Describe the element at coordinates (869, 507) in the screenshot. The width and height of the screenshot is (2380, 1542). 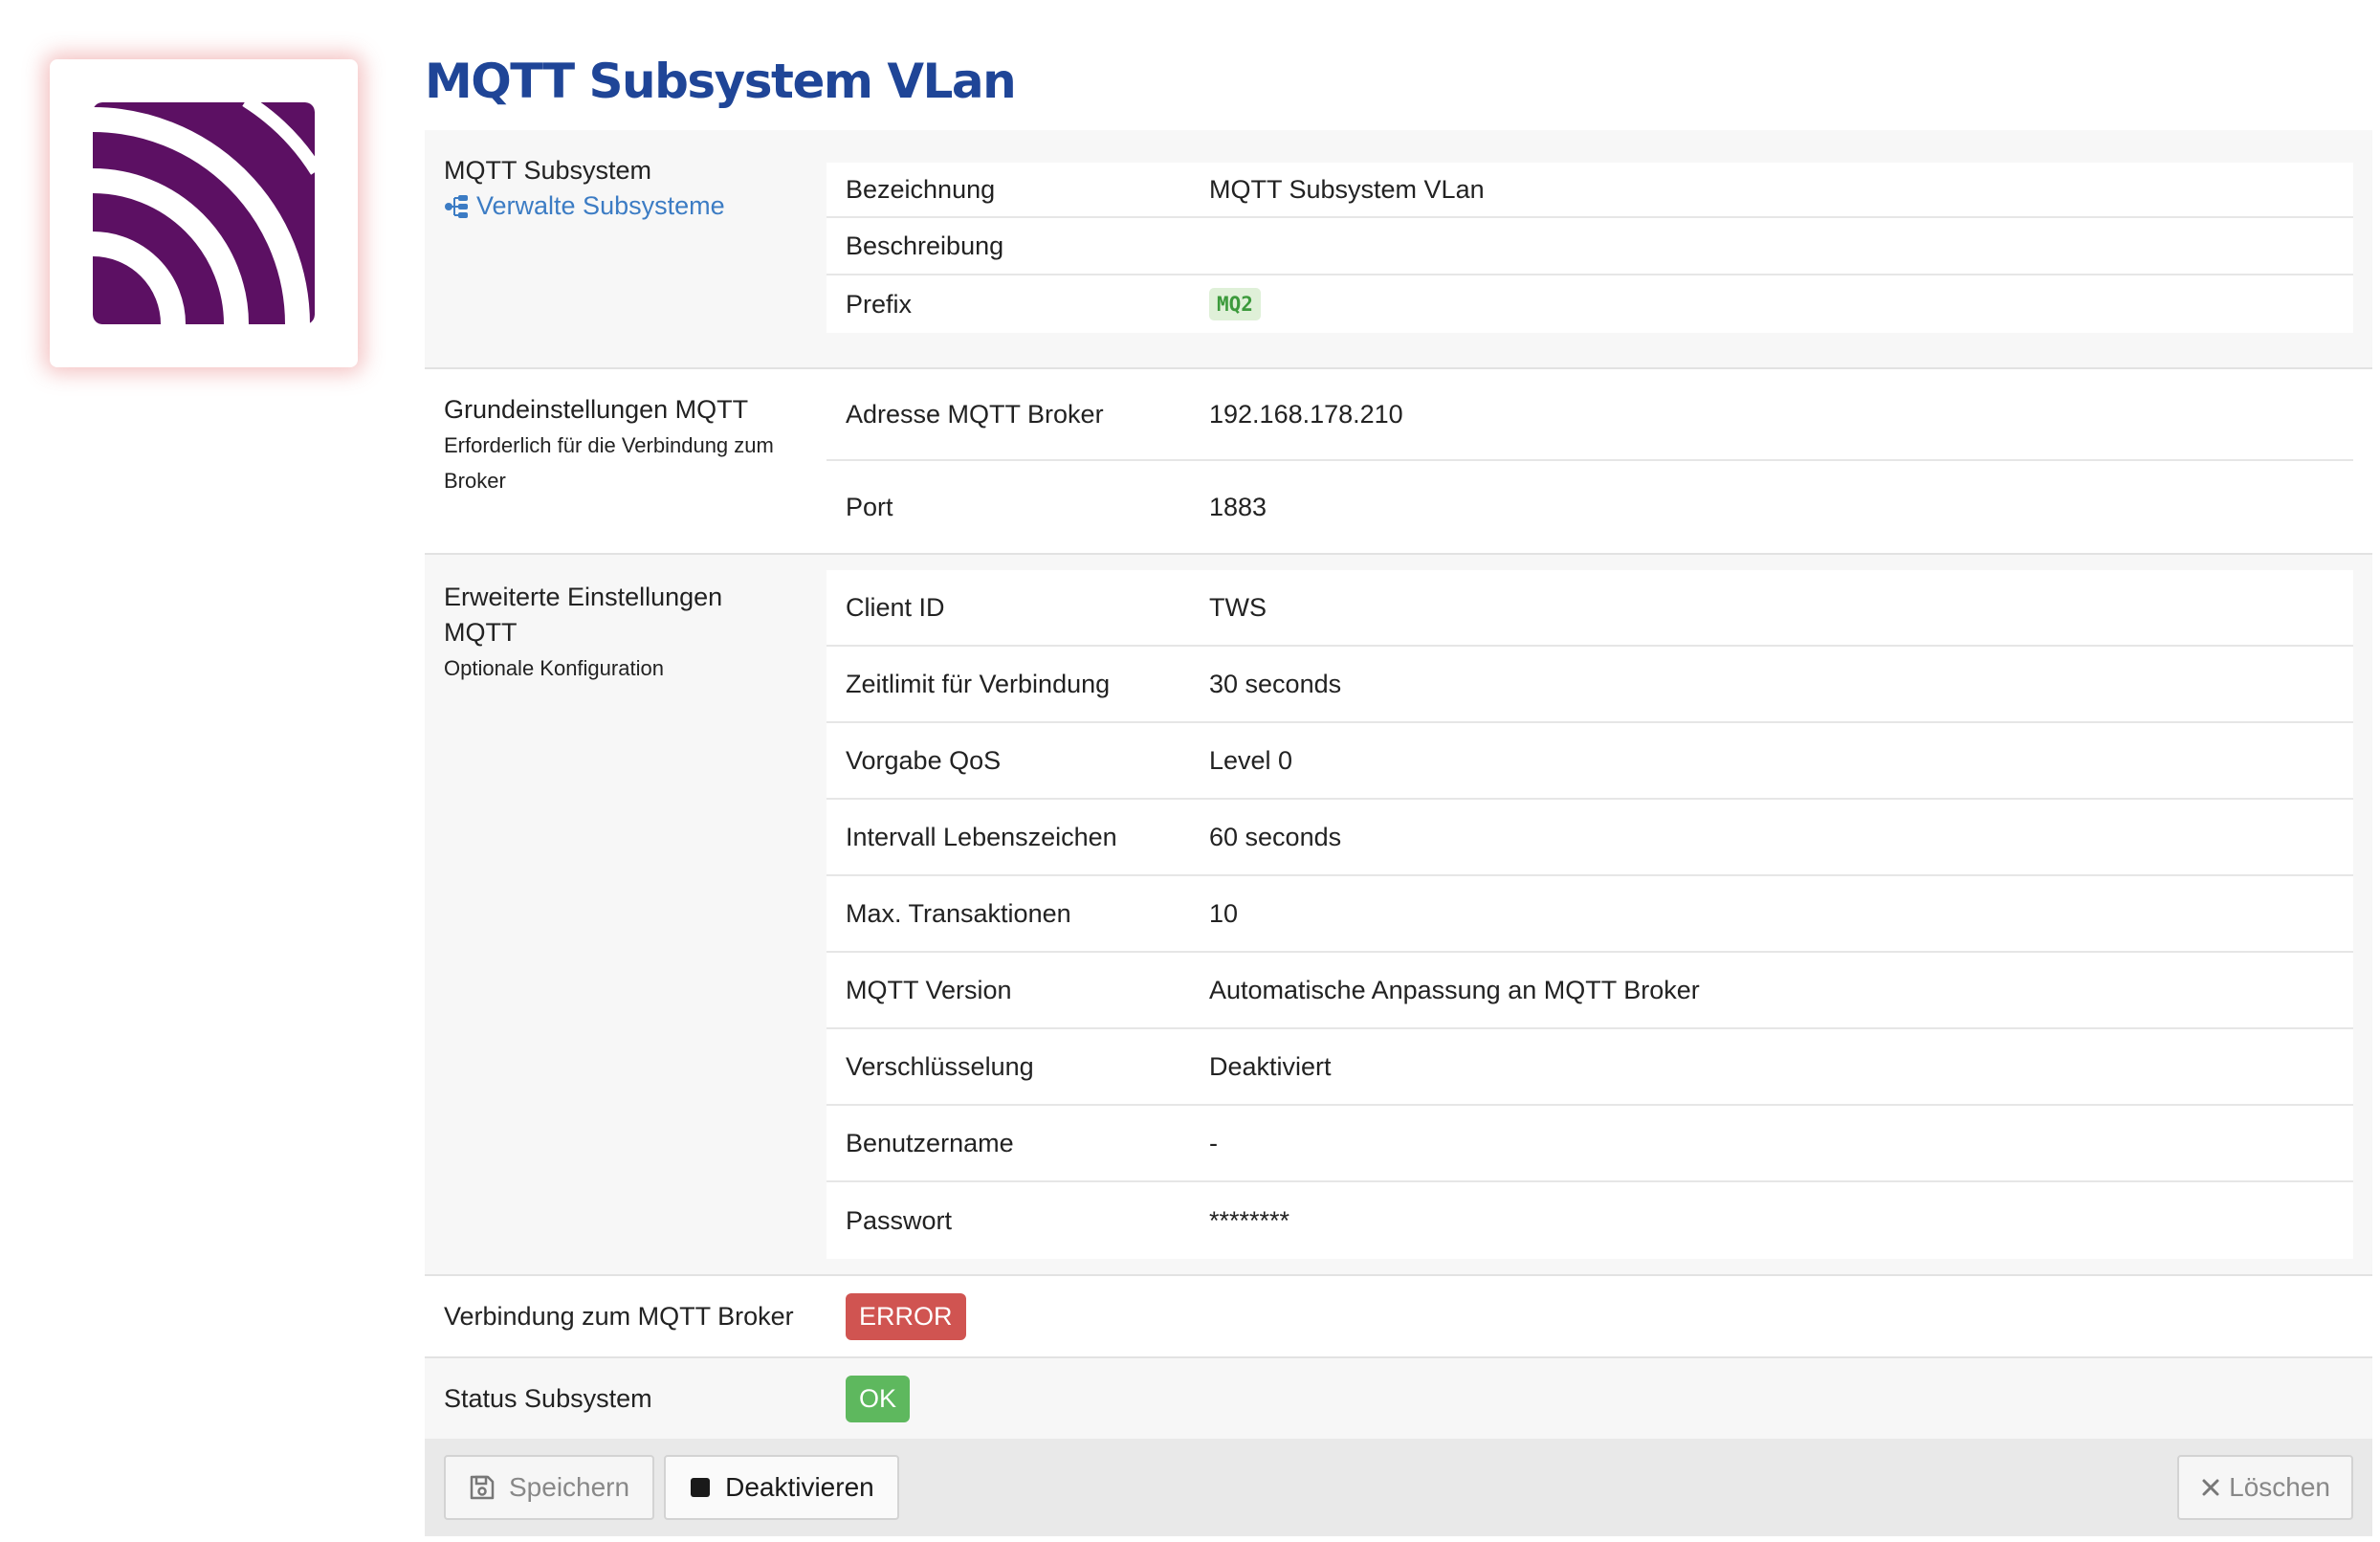
I see `row-key: Port` at that location.